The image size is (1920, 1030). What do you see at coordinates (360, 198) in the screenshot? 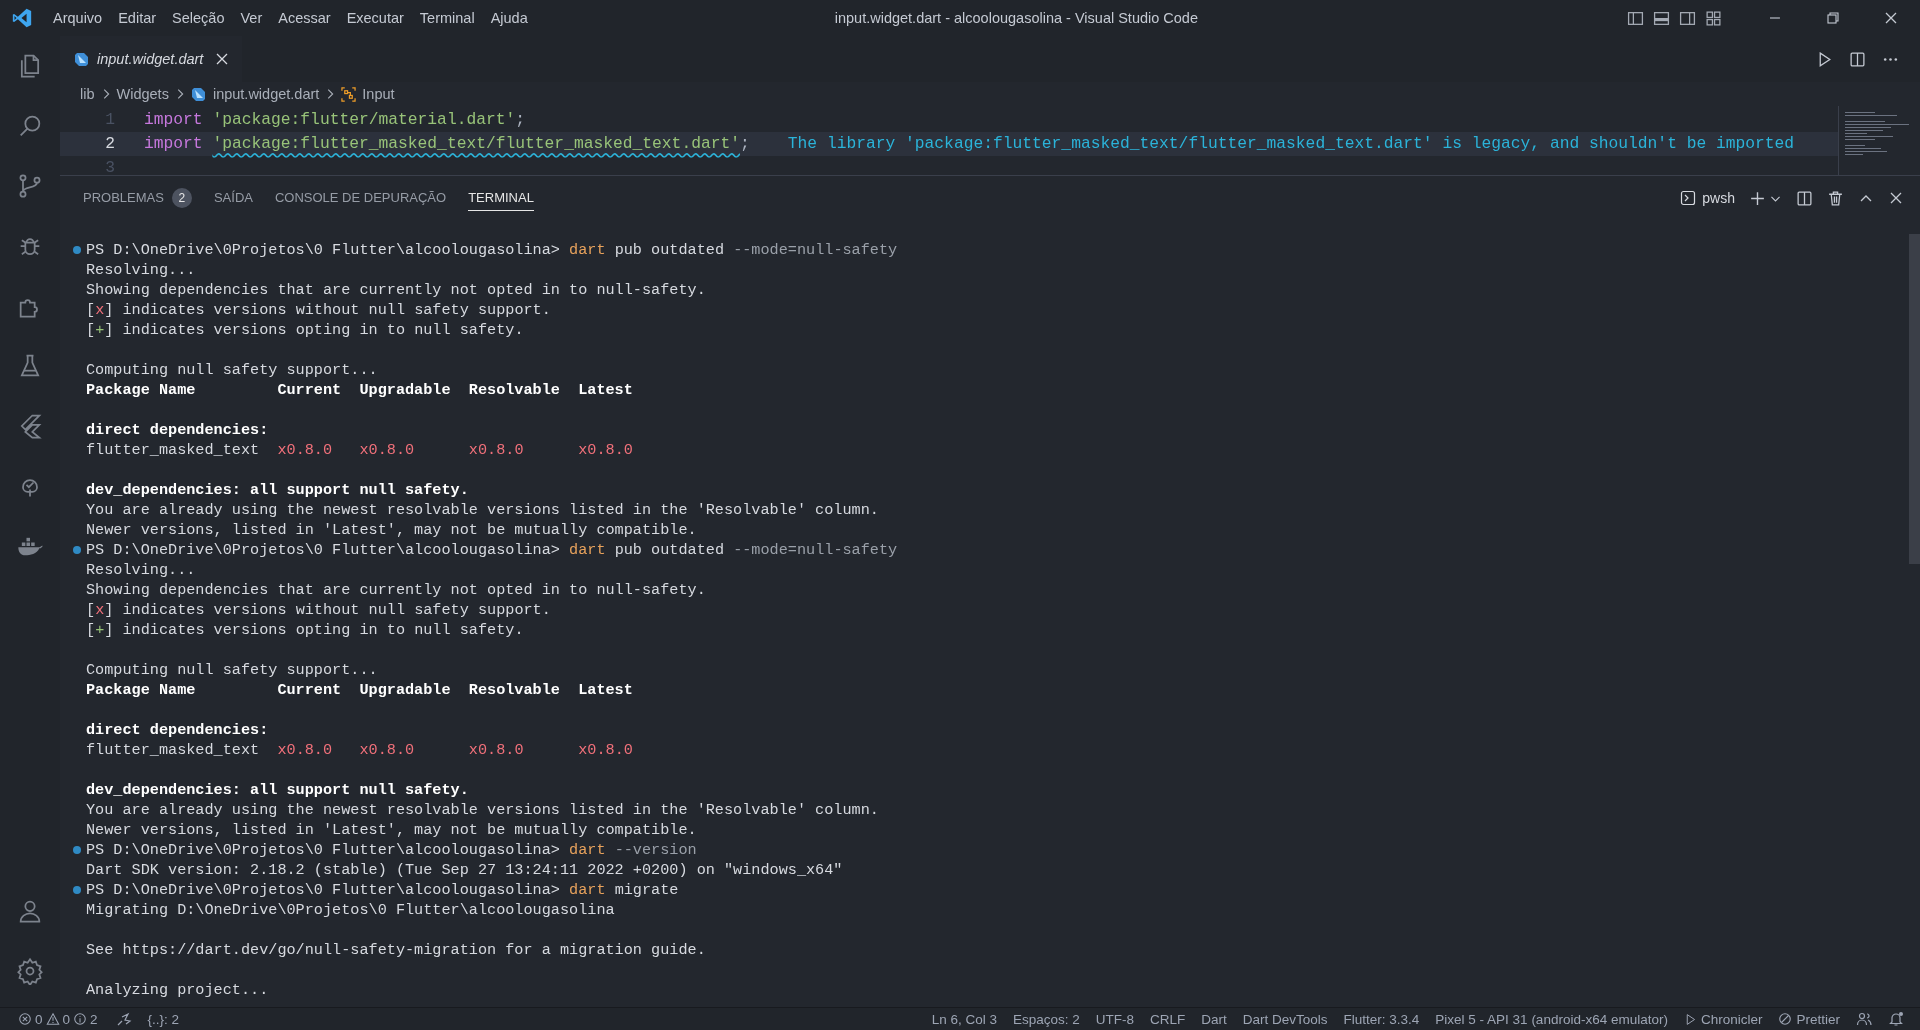
I see `panel-tab: CONSOLE DE DEPURAÇÃO` at bounding box center [360, 198].